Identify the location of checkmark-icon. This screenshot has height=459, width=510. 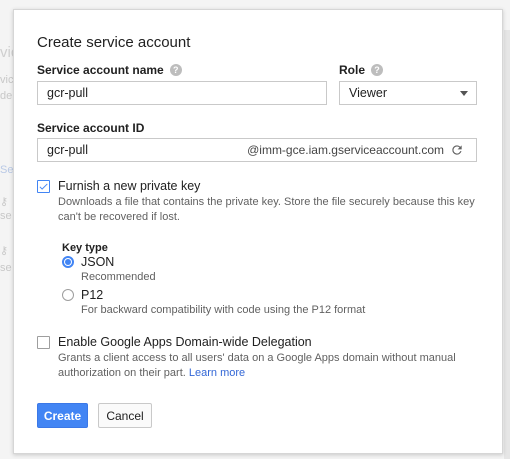
(43, 186).